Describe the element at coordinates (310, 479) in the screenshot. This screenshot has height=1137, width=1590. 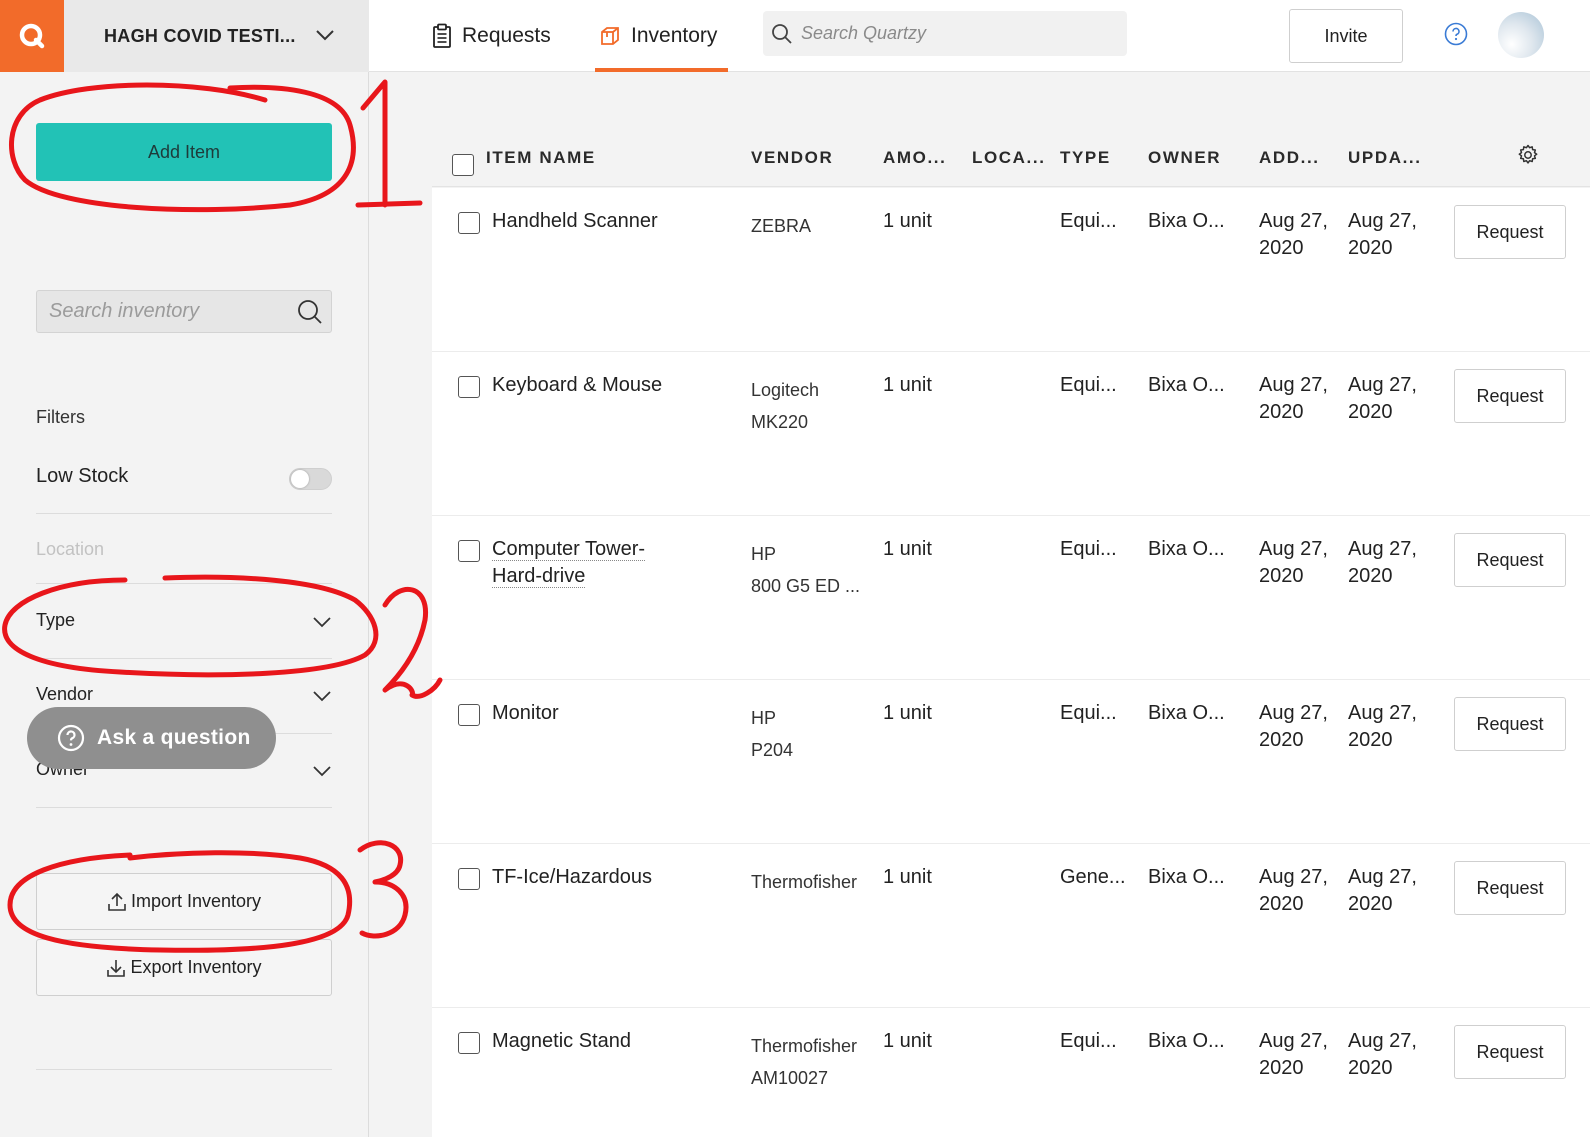
I see `low-stock-toggle` at that location.